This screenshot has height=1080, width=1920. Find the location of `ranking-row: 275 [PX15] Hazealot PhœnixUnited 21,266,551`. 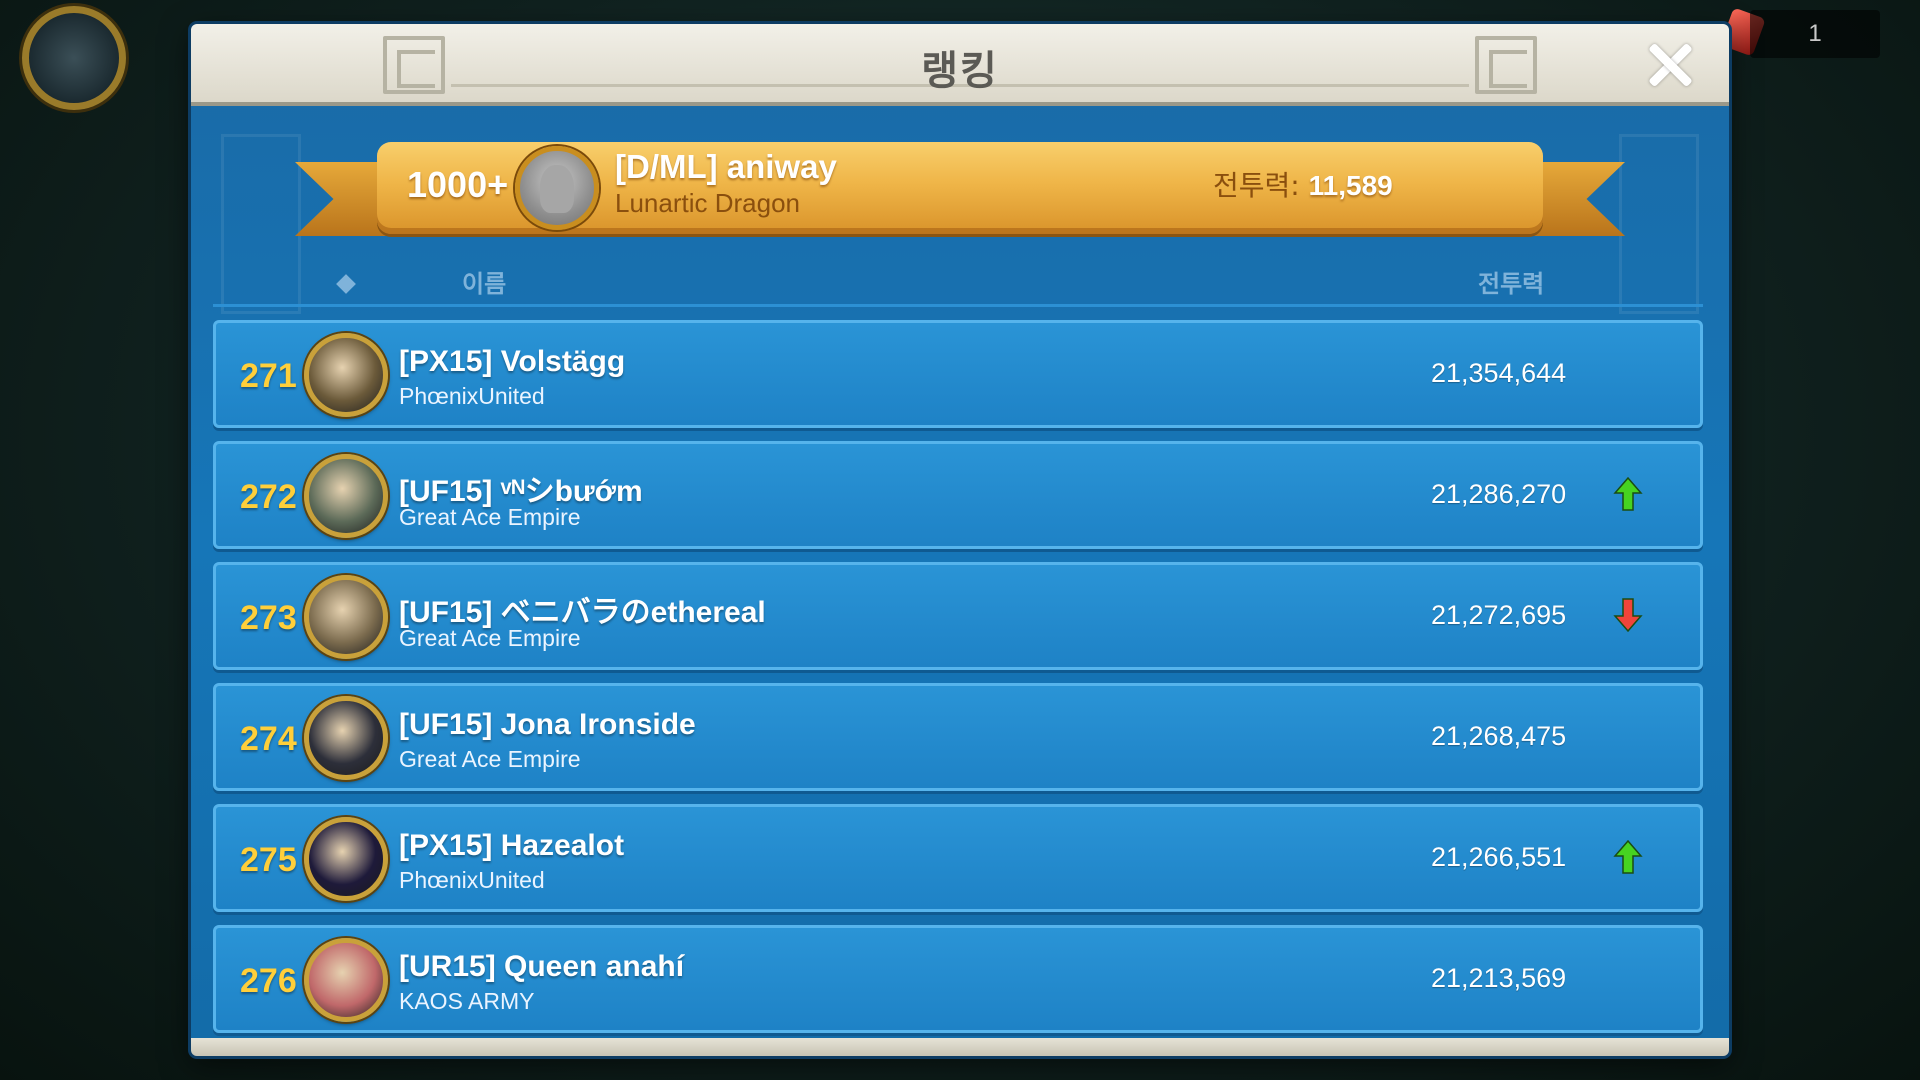

ranking-row: 275 [PX15] Hazealot PhœnixUnited 21,266,551 is located at coordinates (958, 858).